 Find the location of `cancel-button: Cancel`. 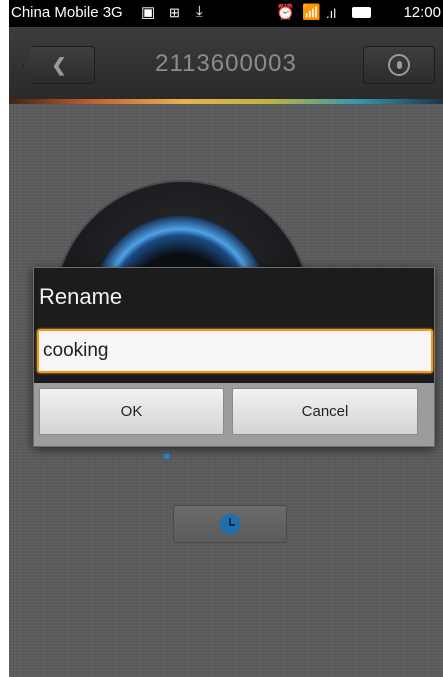

cancel-button: Cancel is located at coordinates (325, 411).